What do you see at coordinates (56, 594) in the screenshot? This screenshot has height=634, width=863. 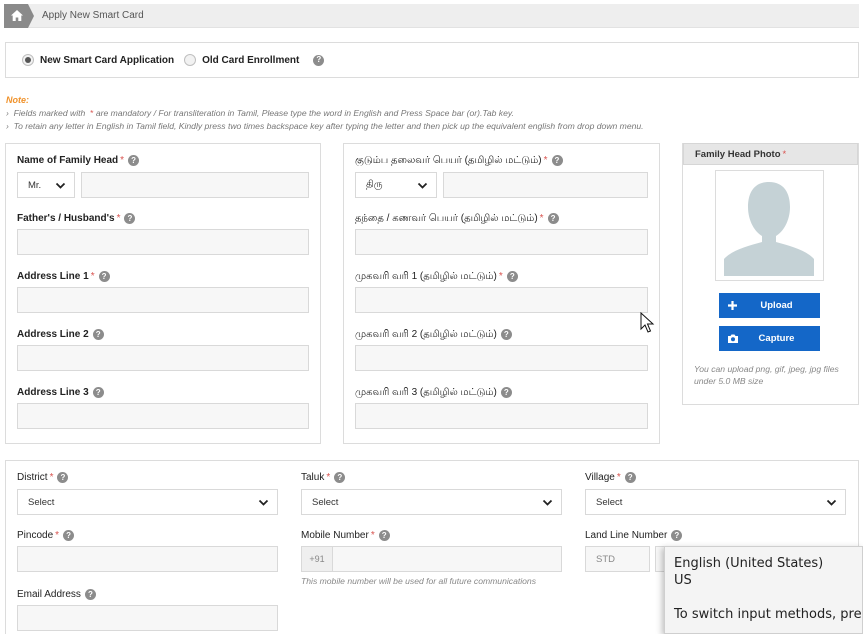 I see `email-label: Email Address?` at bounding box center [56, 594].